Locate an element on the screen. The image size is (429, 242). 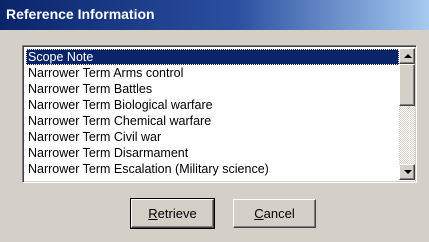
scroll-up-button is located at coordinates (407, 56).